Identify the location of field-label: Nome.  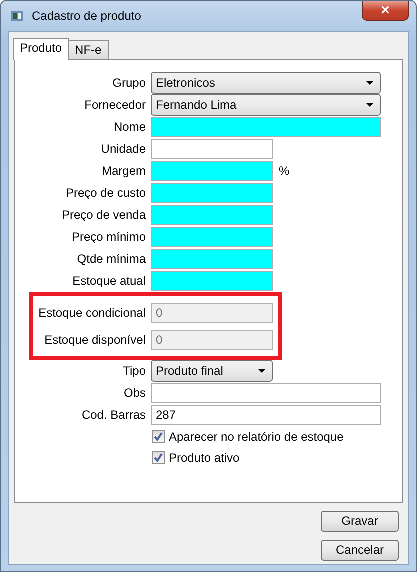
(129, 127).